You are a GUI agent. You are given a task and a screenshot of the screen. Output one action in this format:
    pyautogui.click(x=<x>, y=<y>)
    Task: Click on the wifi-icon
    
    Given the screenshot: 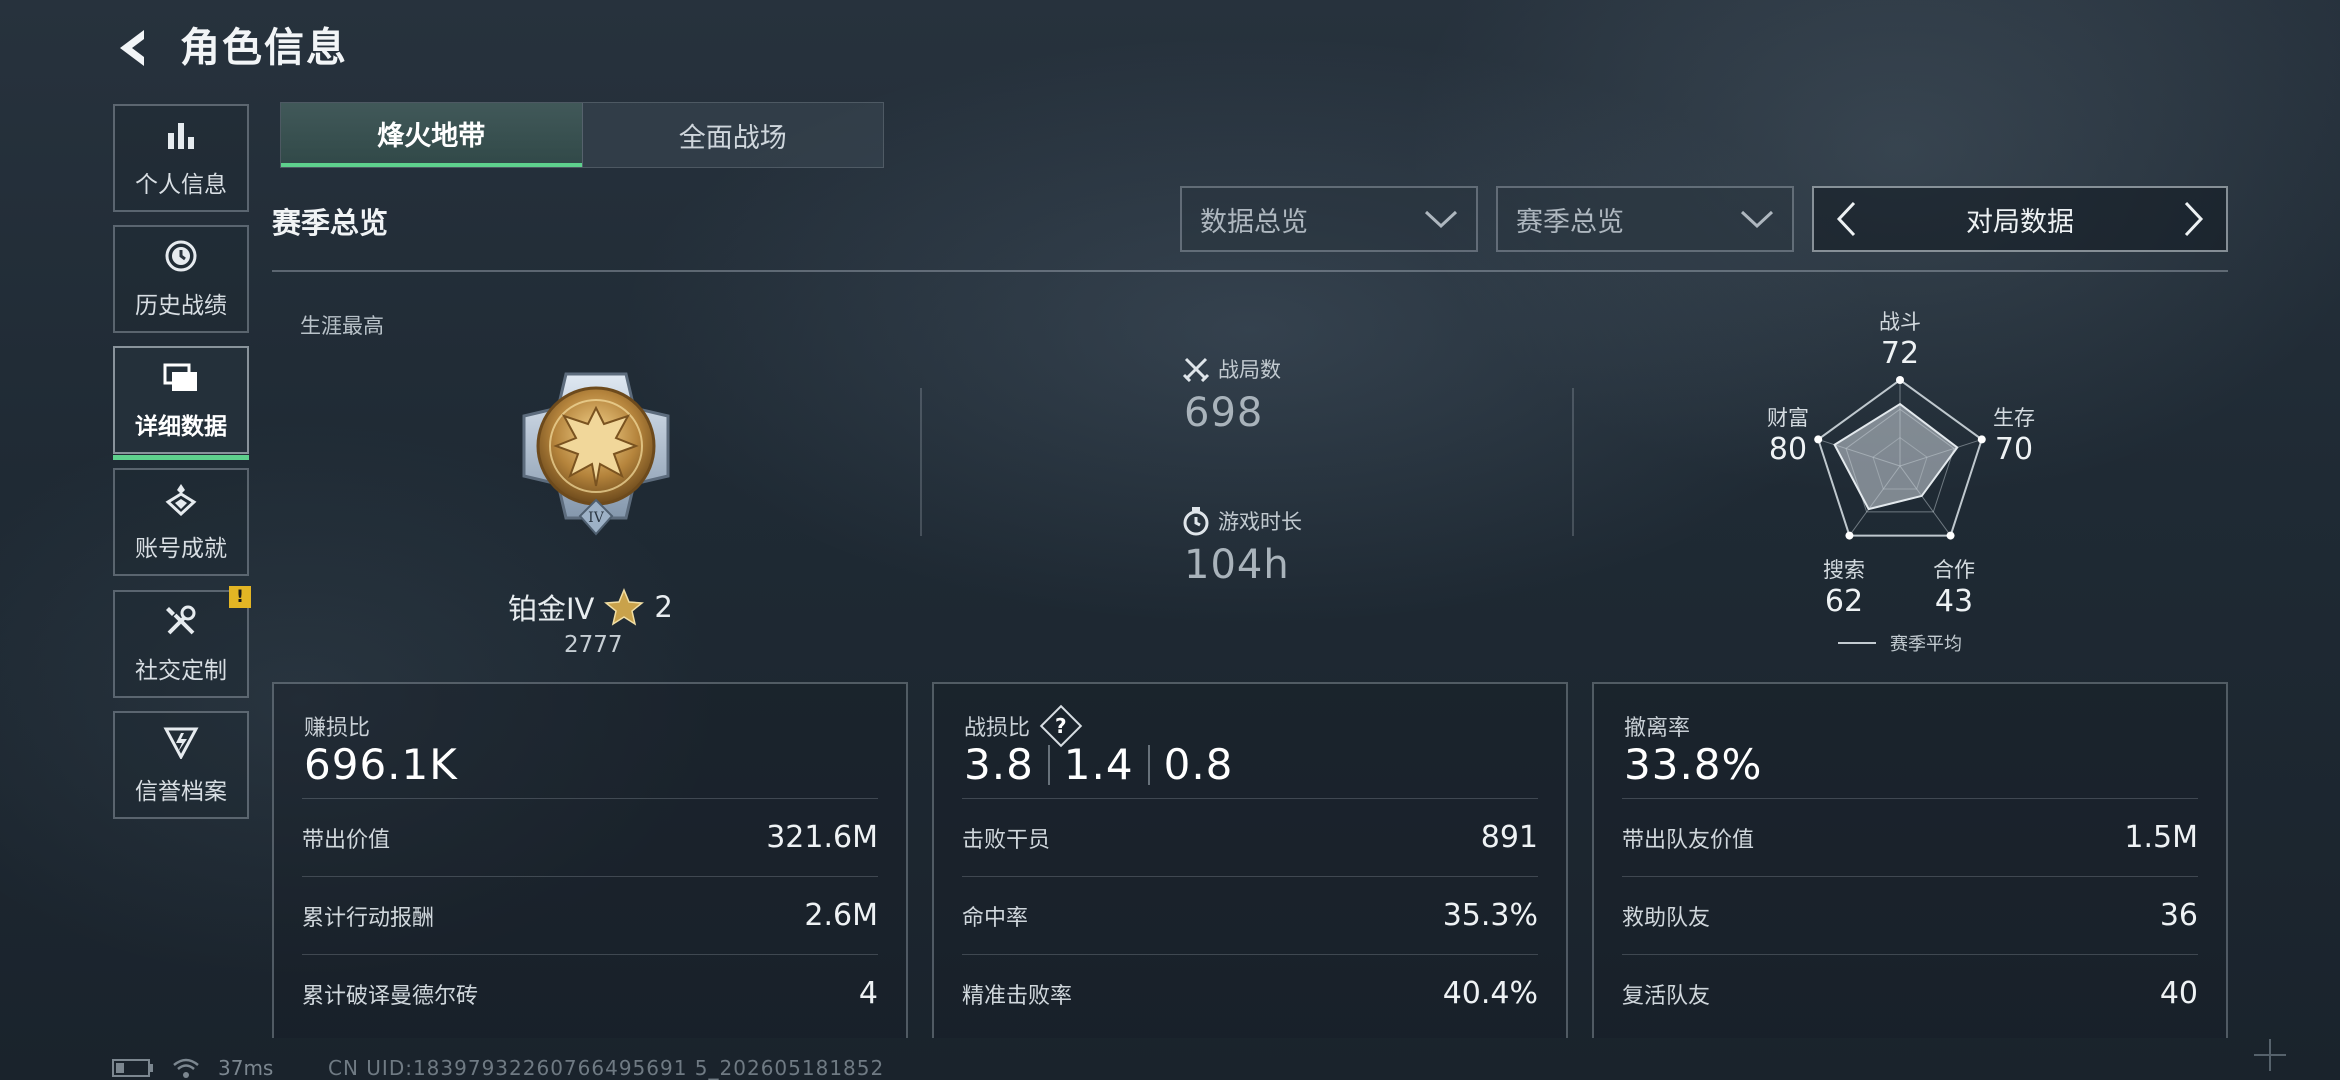 What is the action you would take?
    pyautogui.click(x=186, y=1068)
    